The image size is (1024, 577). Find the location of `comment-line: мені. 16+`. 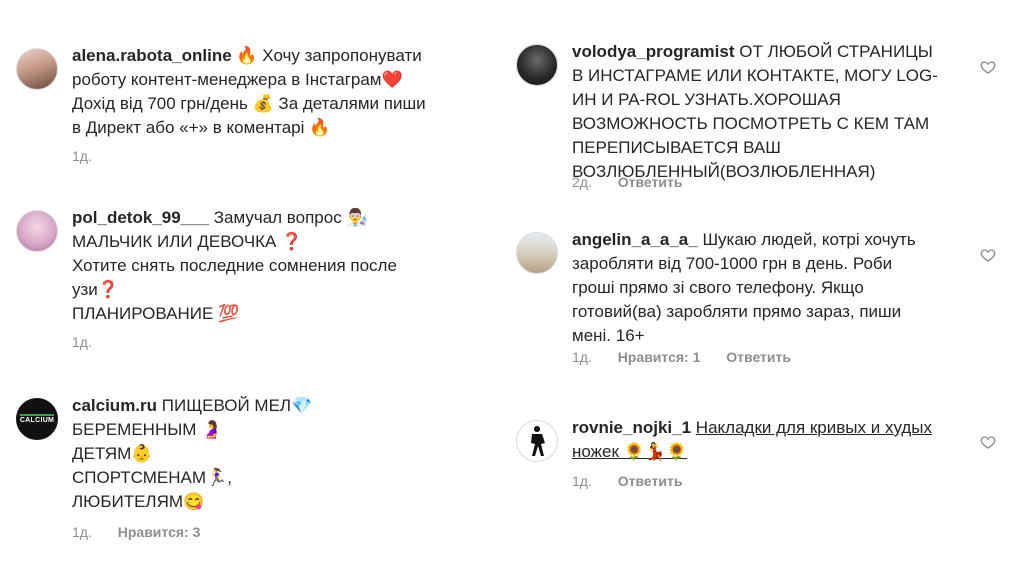

comment-line: мені. 16+ is located at coordinates (608, 335).